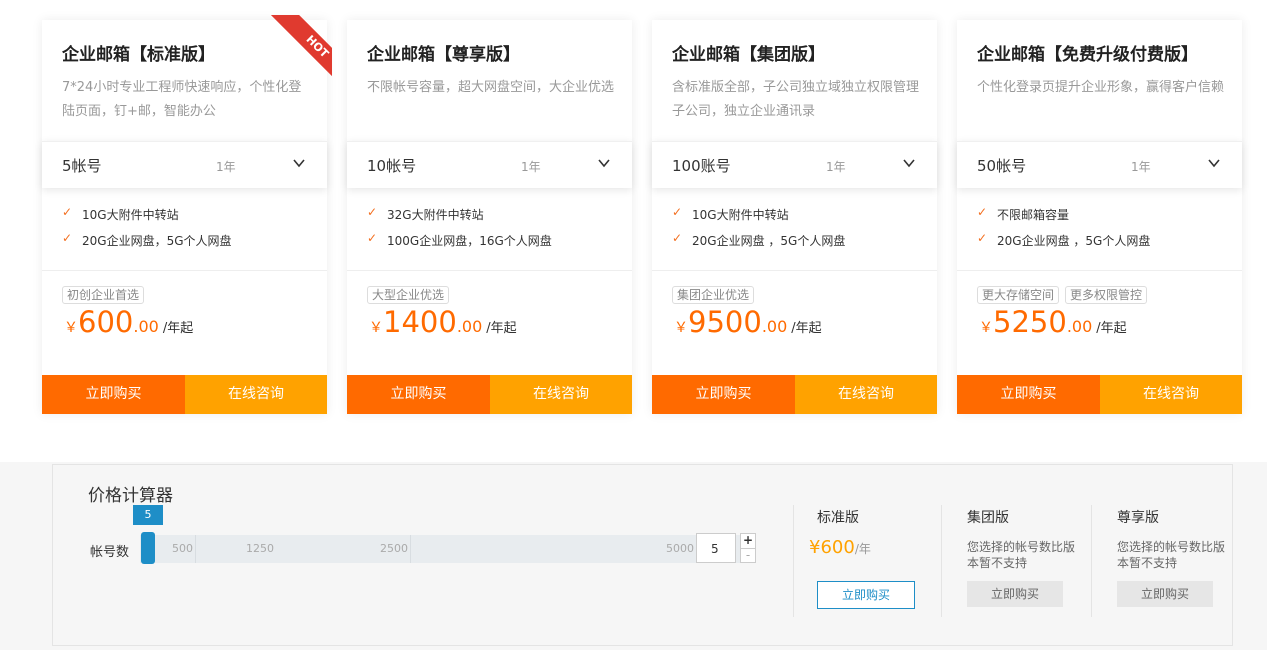 Image resolution: width=1267 pixels, height=650 pixels. I want to click on plan-title: 企业邮箱【尊享版】, so click(443, 55).